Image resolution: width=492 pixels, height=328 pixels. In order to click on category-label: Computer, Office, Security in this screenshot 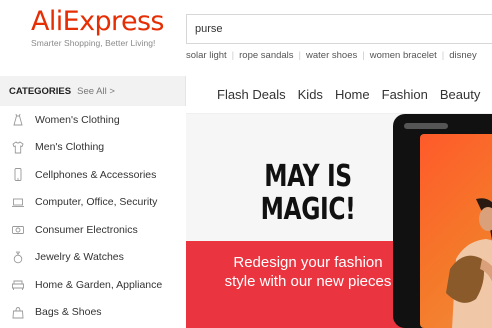, I will do `click(96, 202)`.